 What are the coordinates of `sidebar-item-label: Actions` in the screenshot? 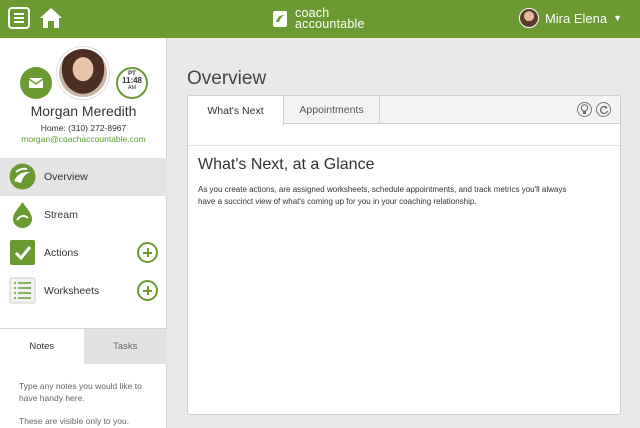 It's located at (61, 253).